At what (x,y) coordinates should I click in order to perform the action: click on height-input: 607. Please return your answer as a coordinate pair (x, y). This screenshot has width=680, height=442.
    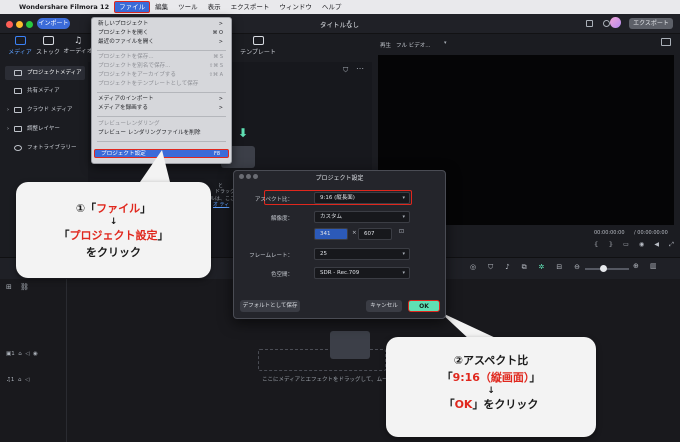
    Looking at the image, I should click on (375, 234).